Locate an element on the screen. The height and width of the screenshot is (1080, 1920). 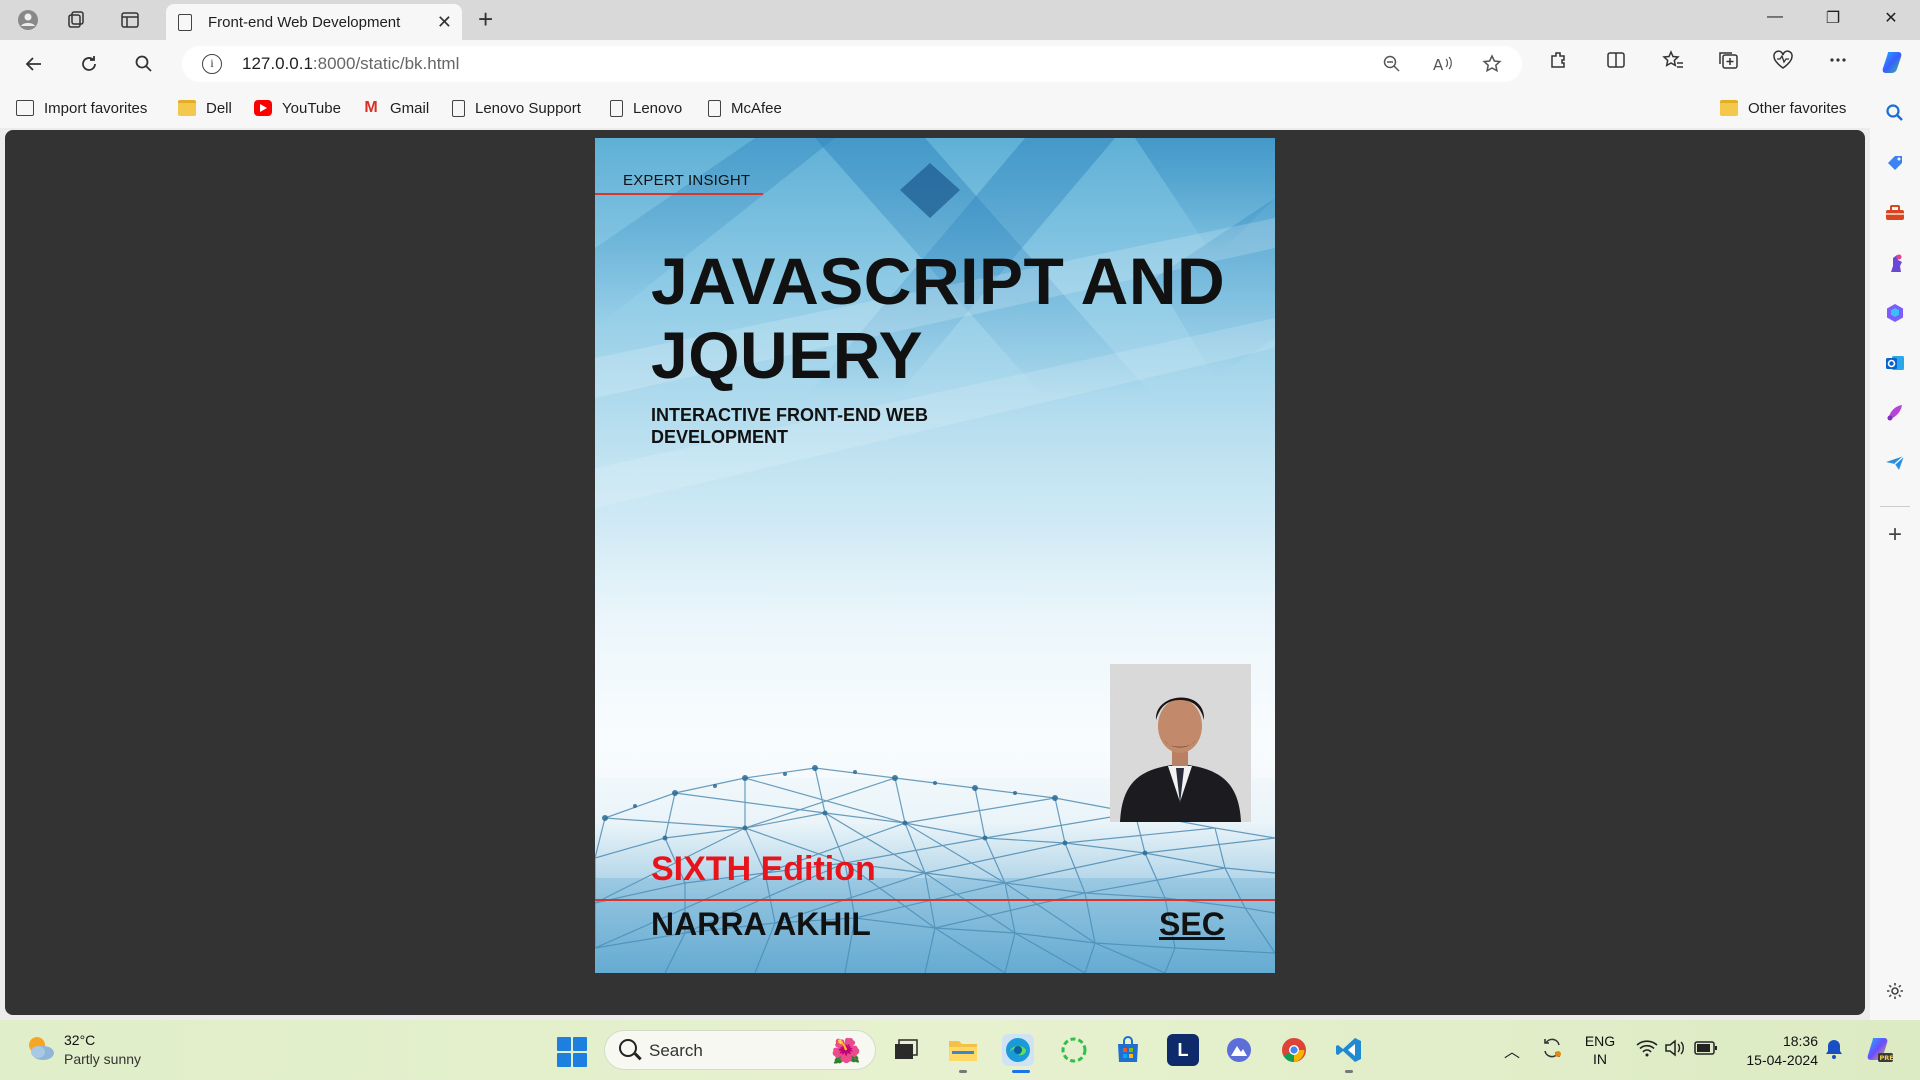
copilot-icon is located at coordinates (1894, 65).